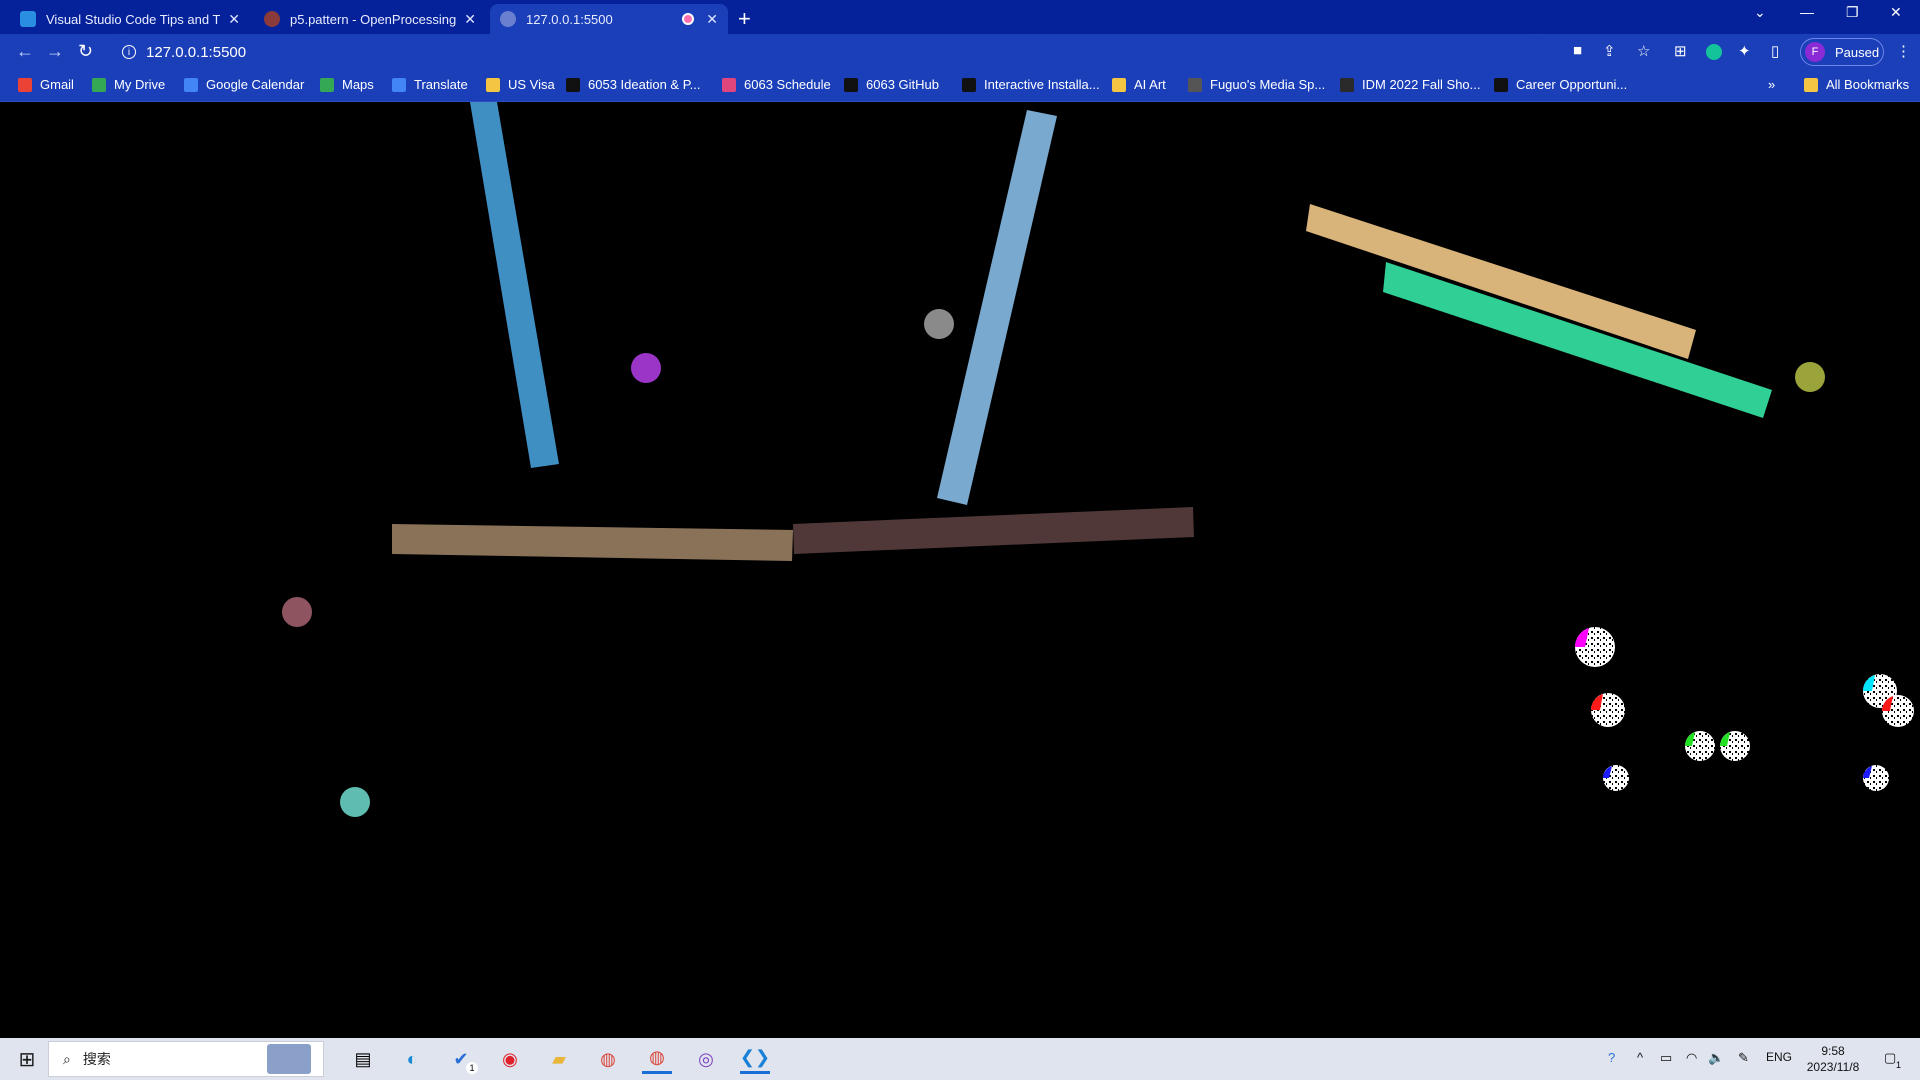  Describe the element at coordinates (729, 84) in the screenshot. I see `schedule-icon` at that location.